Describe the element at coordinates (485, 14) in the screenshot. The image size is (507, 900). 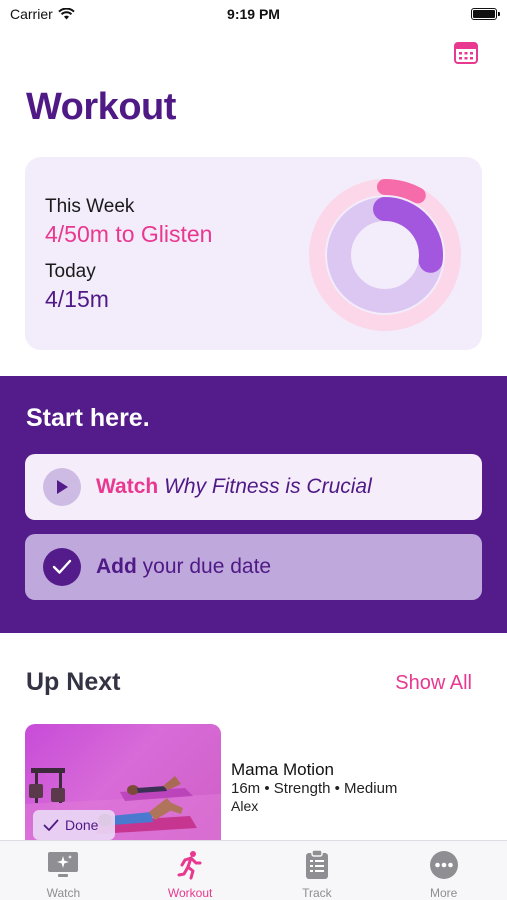
I see `battery-icon` at that location.